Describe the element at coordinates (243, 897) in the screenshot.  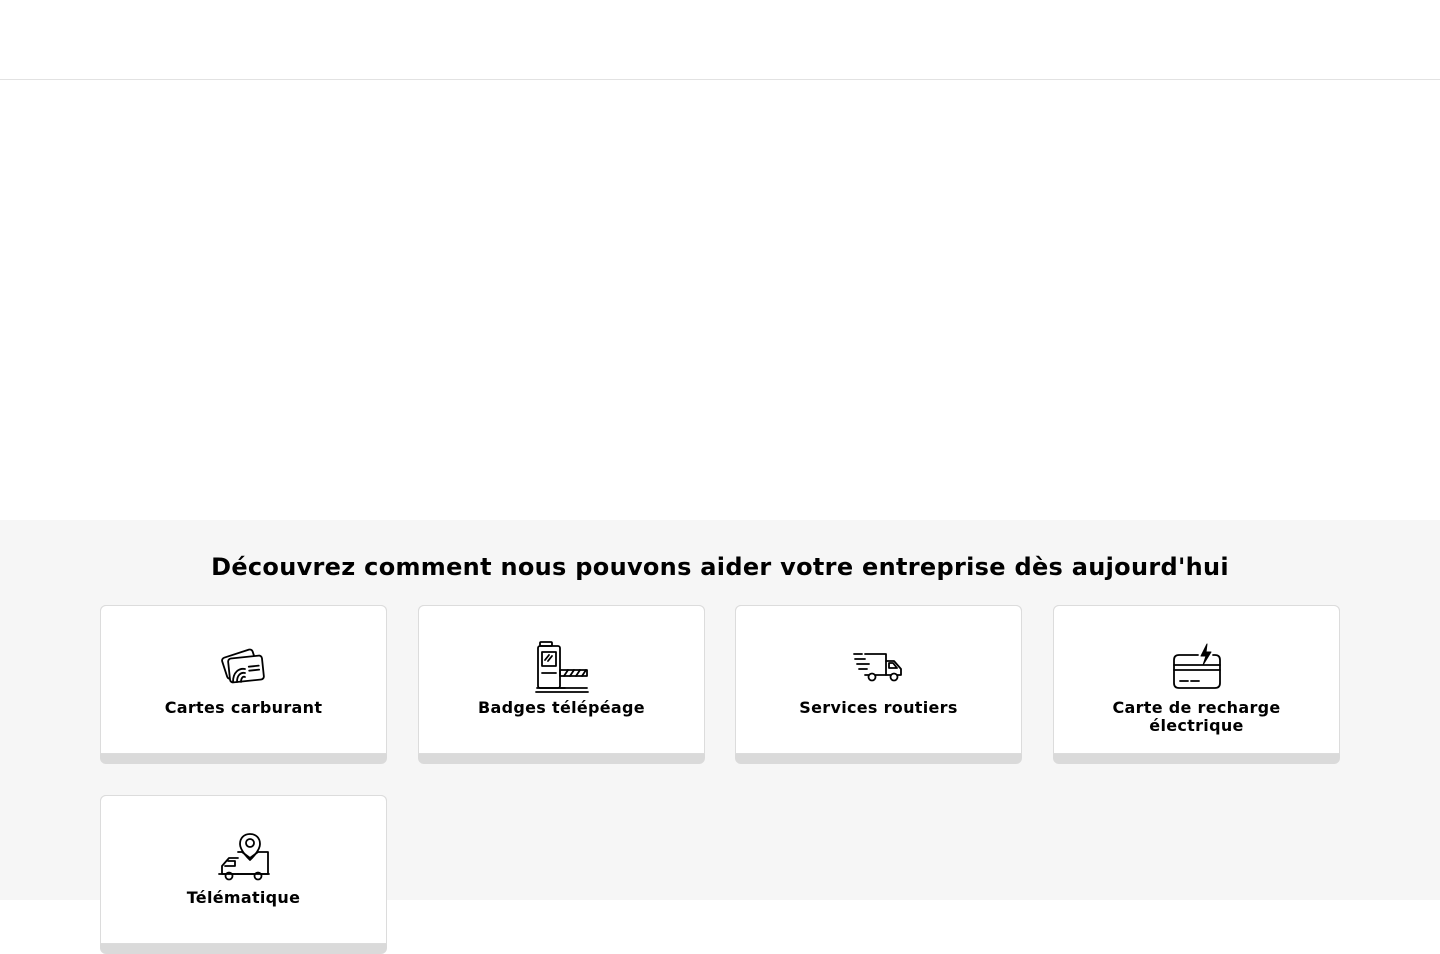
I see `card-label: Télématique` at that location.